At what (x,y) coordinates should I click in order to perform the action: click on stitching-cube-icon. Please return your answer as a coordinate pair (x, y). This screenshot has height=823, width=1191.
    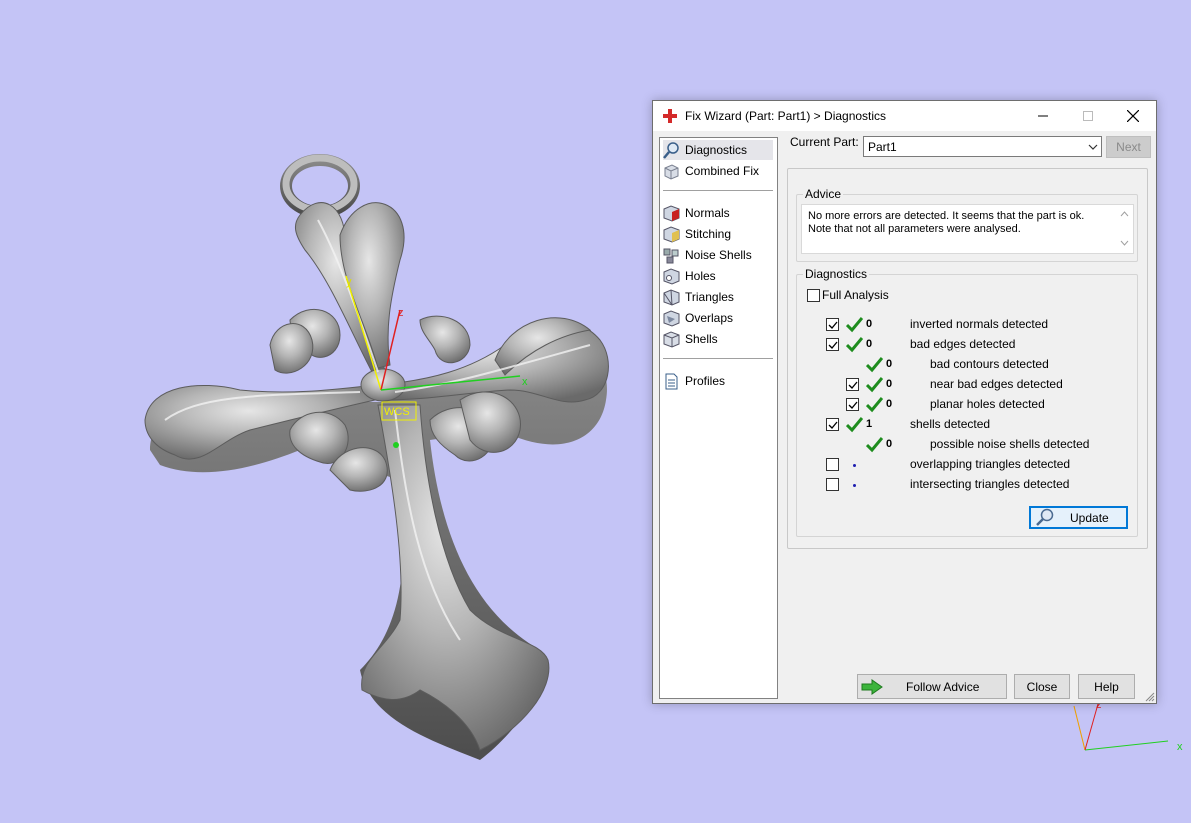
    Looking at the image, I should click on (671, 234).